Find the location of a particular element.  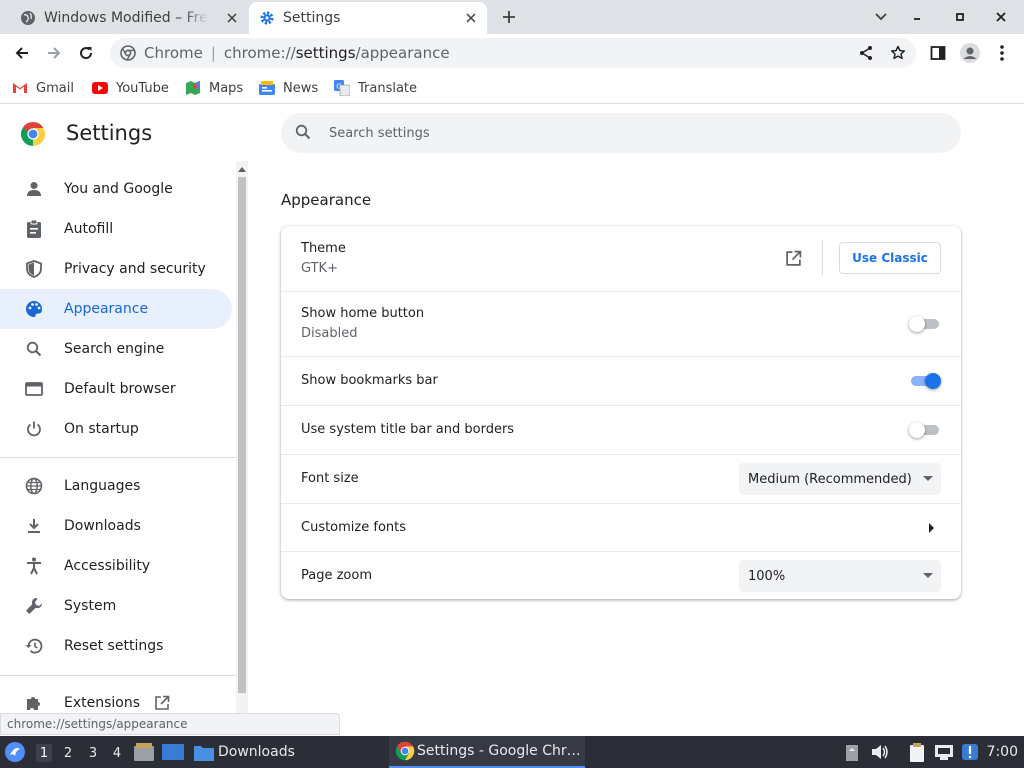

system-title-bar-row: Use system title bar and borders is located at coordinates (621, 429).